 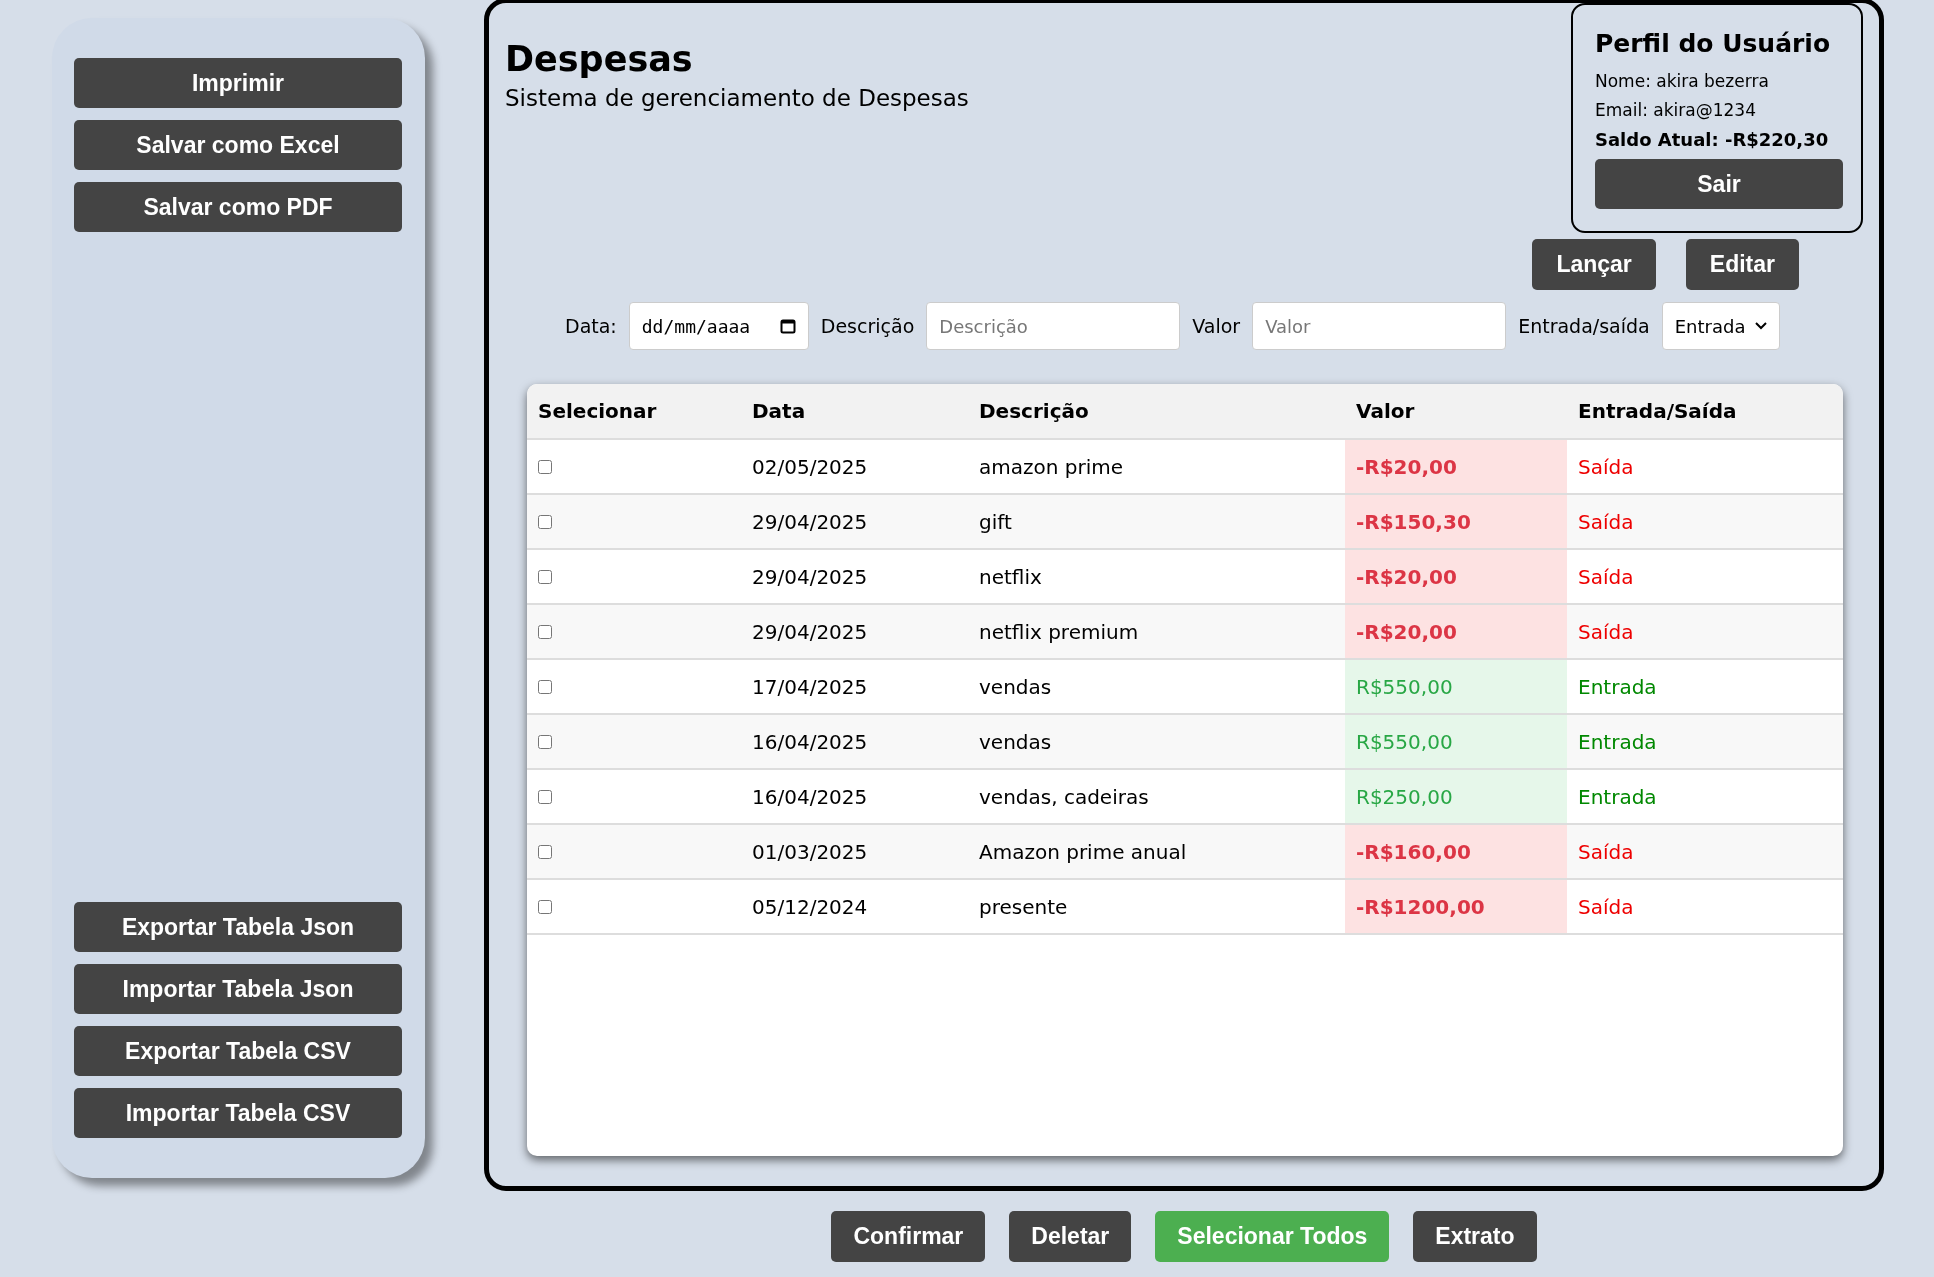 What do you see at coordinates (1705, 411) in the screenshot?
I see `column-header: Entrada/Saída` at bounding box center [1705, 411].